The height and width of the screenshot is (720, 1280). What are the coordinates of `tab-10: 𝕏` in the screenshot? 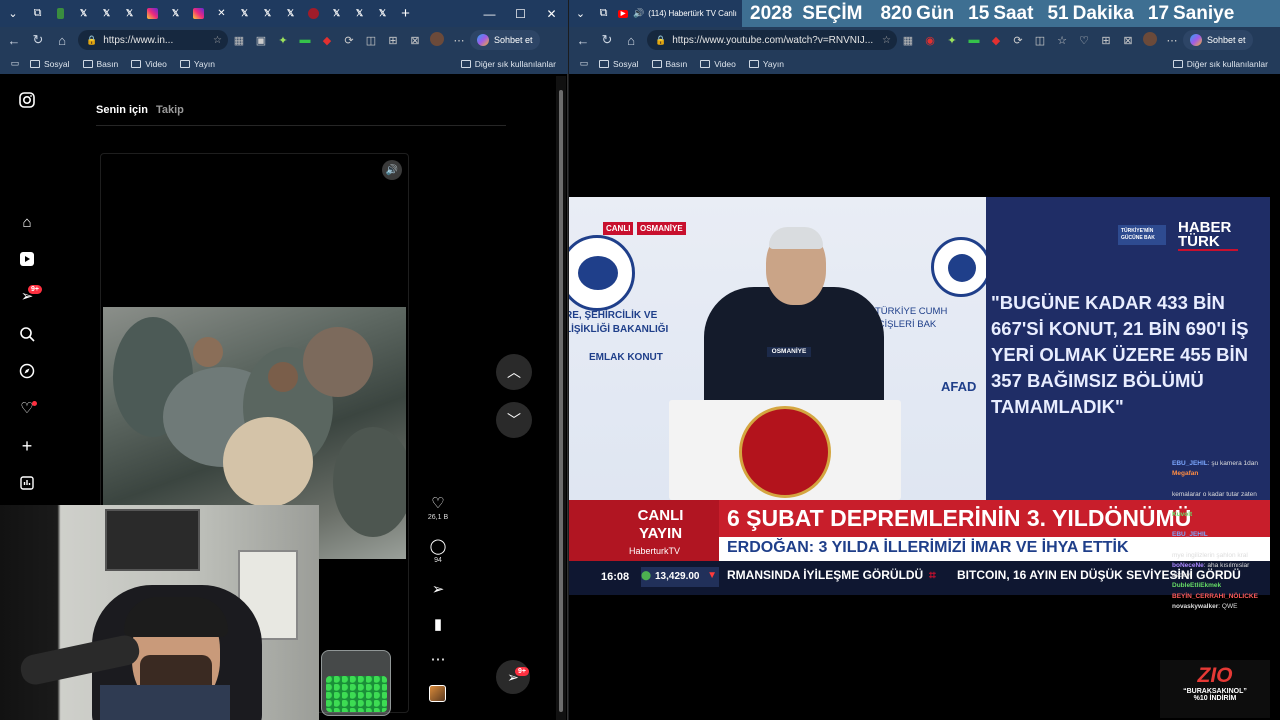 It's located at (290, 13).